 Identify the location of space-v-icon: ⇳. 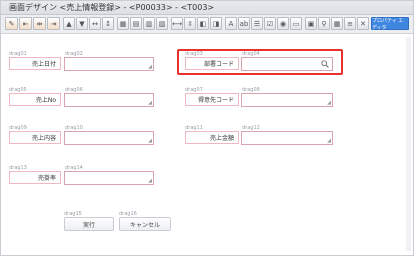
(190, 23).